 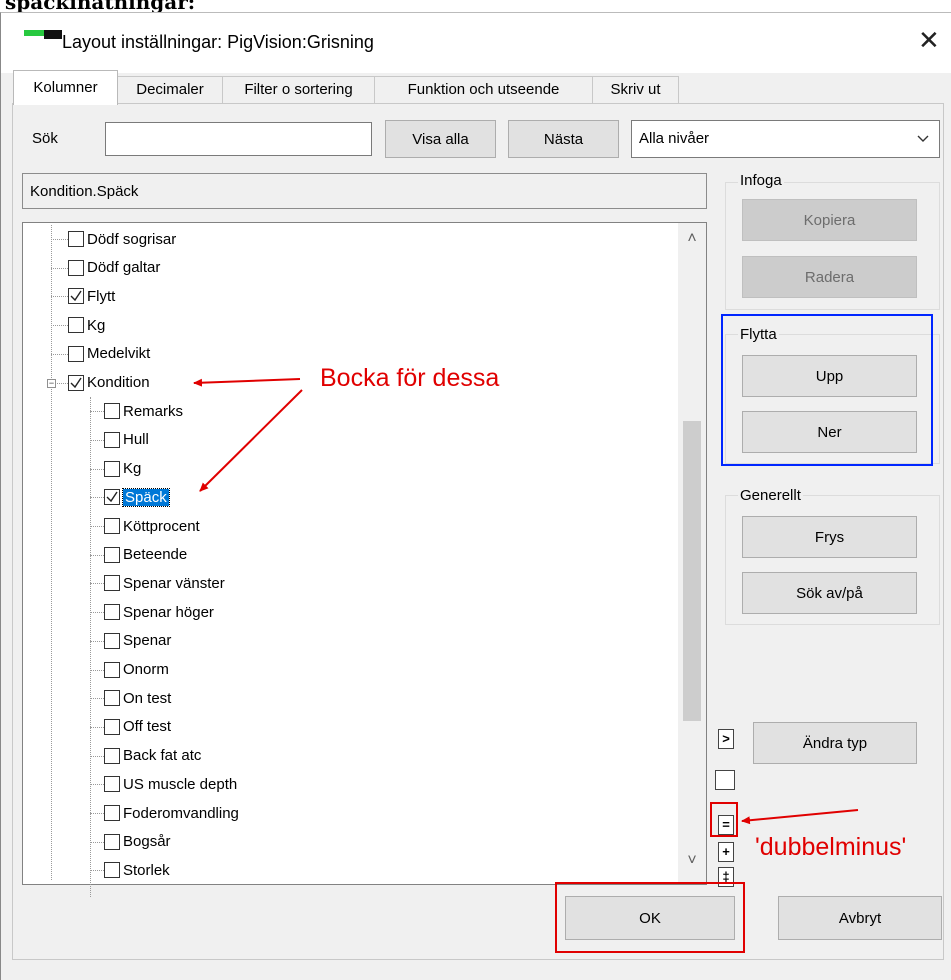 I want to click on arrow-to-dubbelminus, so click(x=800, y=817).